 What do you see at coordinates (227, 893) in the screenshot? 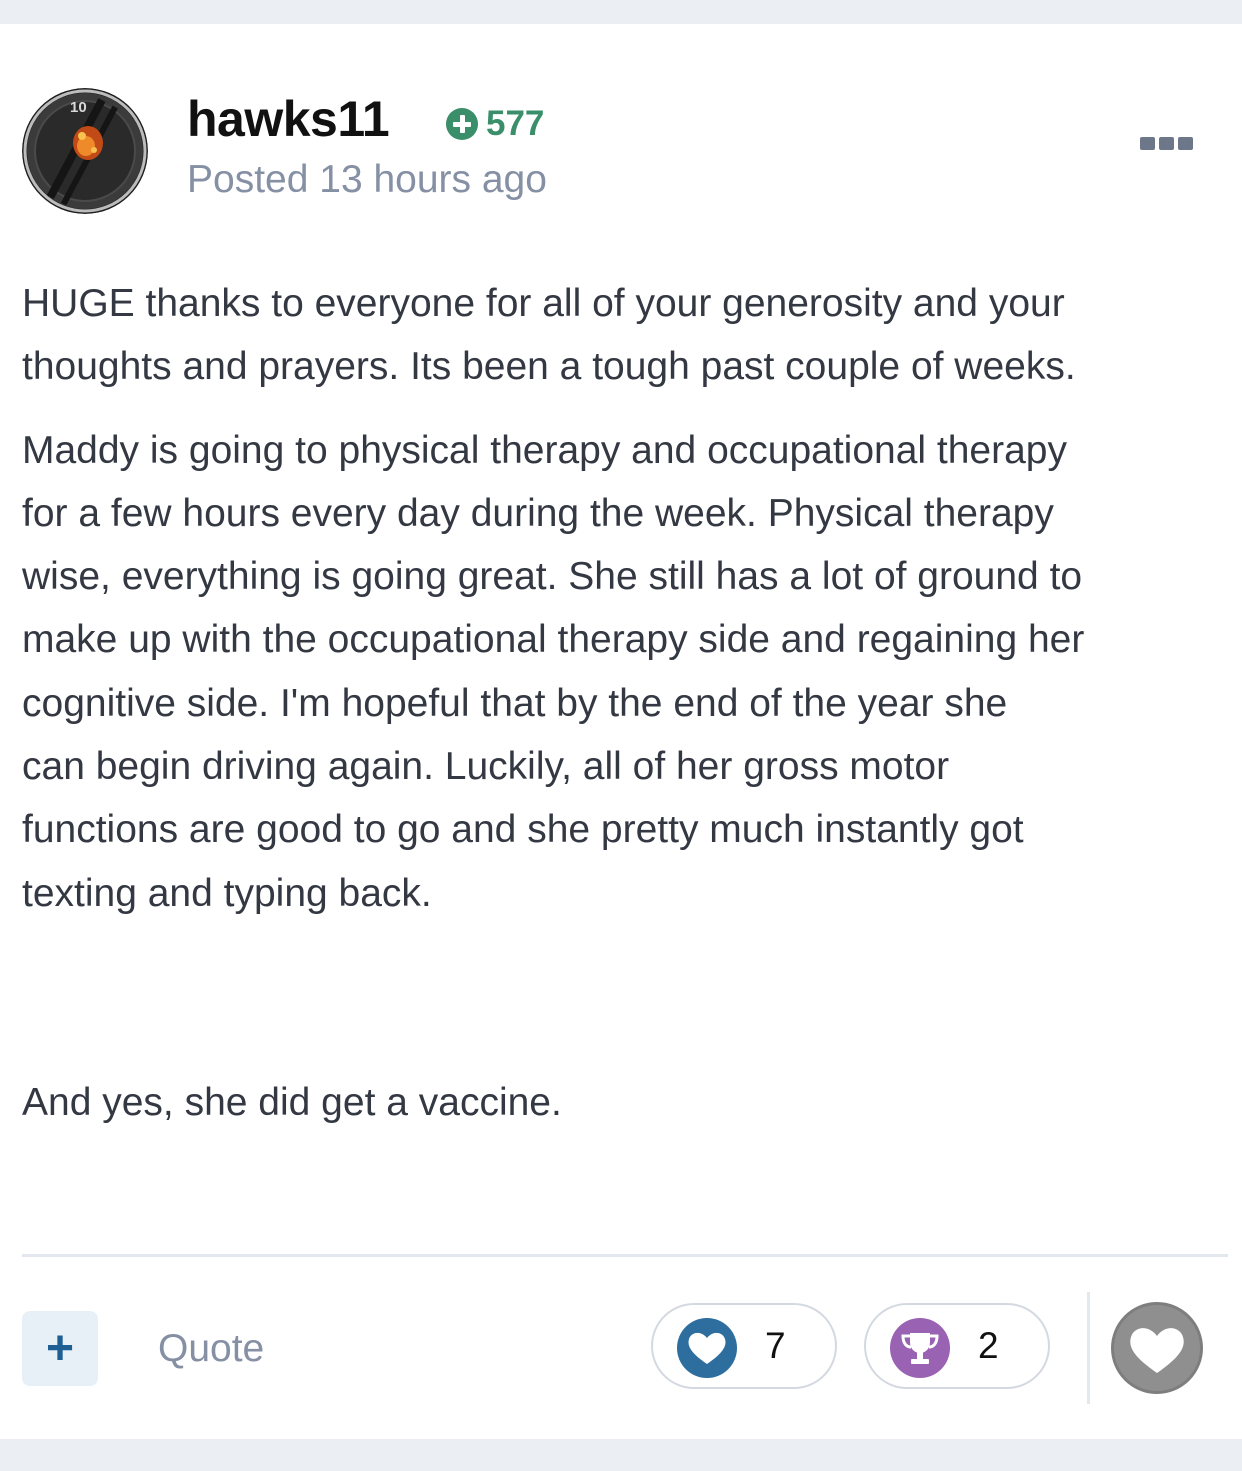
I see `post-text-line: texting and typing back.` at bounding box center [227, 893].